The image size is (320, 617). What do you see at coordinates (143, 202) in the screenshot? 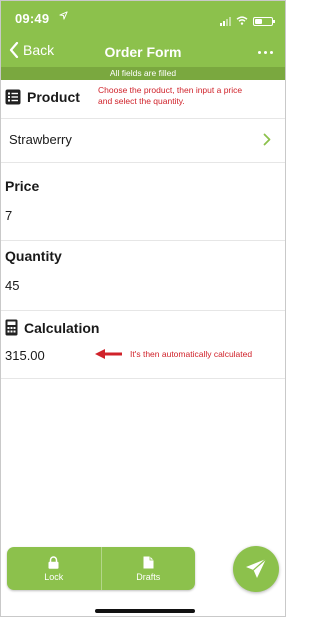
I see `price-section: Price 7` at bounding box center [143, 202].